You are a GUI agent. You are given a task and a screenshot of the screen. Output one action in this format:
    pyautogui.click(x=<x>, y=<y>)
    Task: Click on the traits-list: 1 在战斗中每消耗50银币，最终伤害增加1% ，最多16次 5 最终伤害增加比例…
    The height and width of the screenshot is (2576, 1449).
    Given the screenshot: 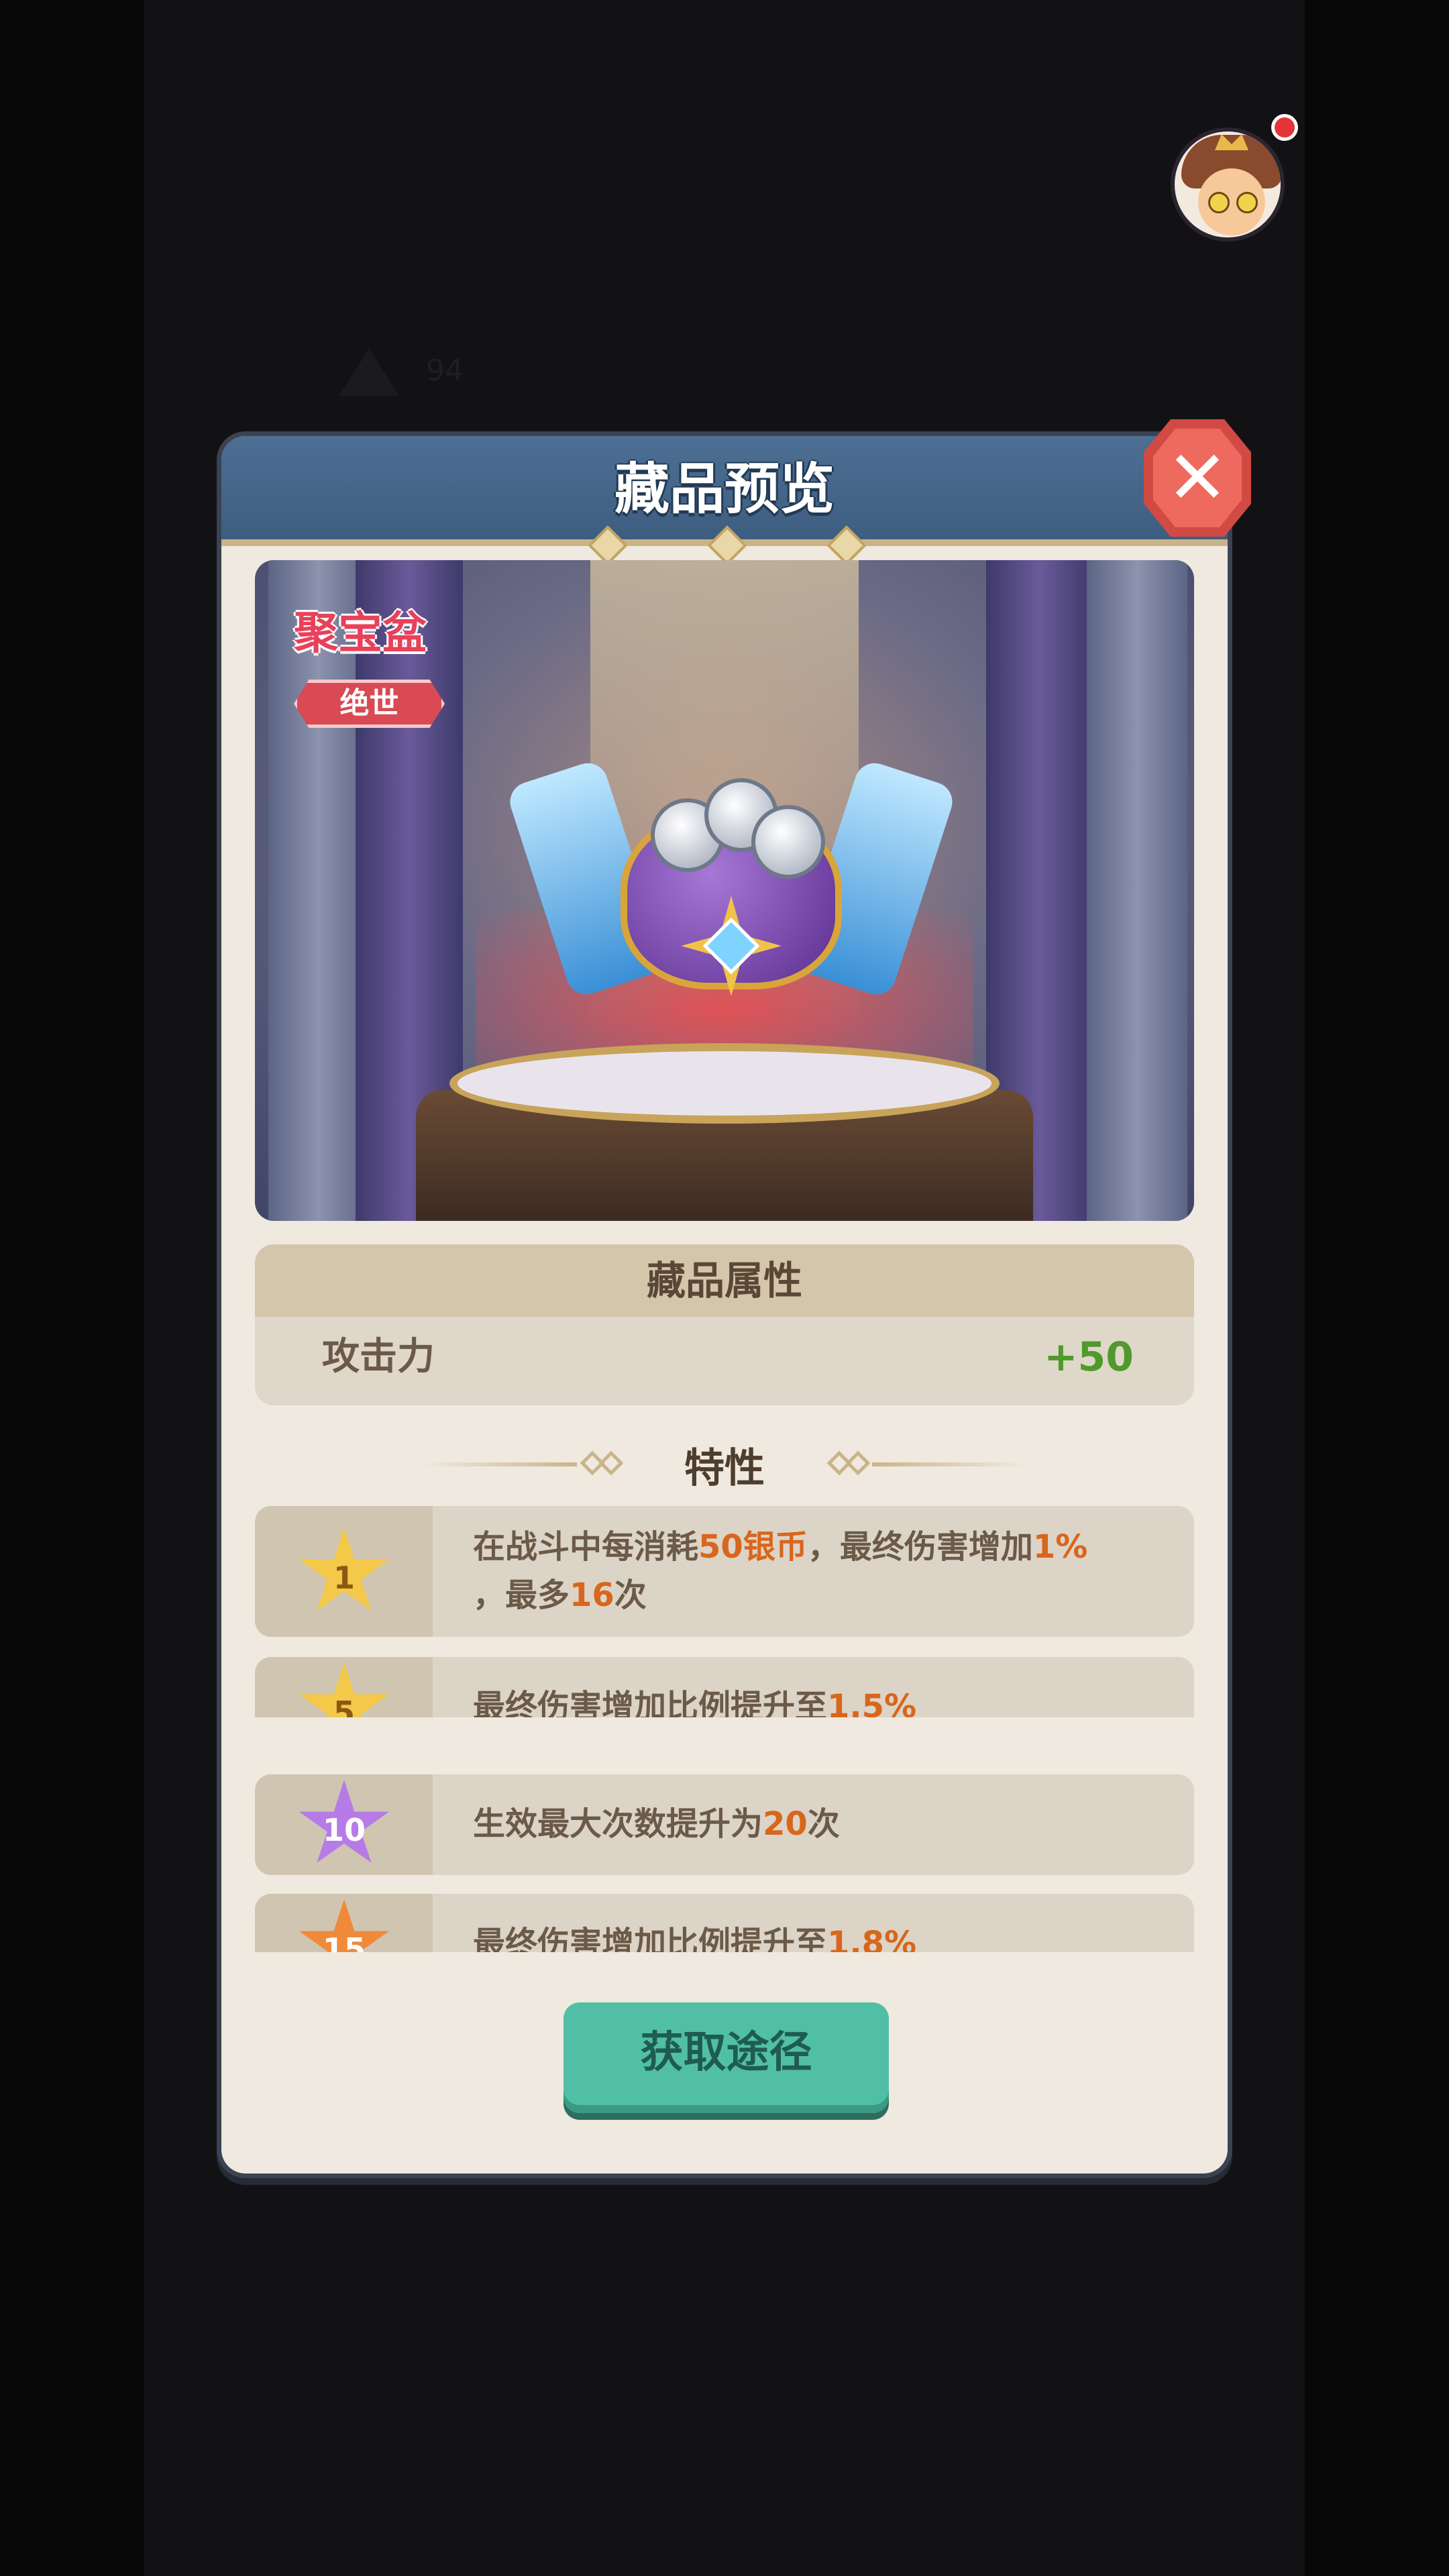 What is the action you would take?
    pyautogui.click(x=724, y=1611)
    